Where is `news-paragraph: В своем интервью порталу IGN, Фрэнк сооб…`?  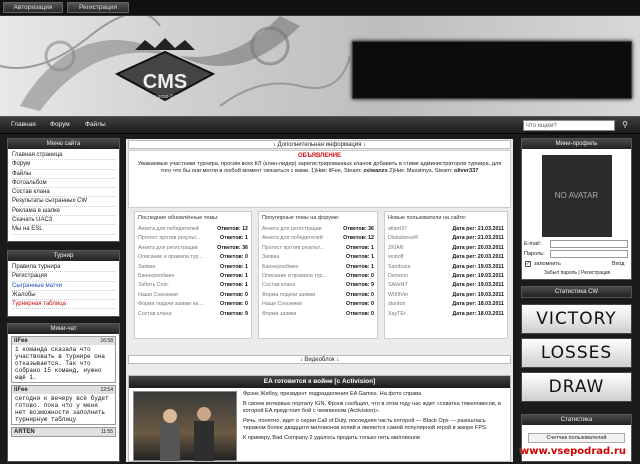 news-paragraph: В своем интервью порталу IGN, Фрэнк сооб… is located at coordinates (372, 407).